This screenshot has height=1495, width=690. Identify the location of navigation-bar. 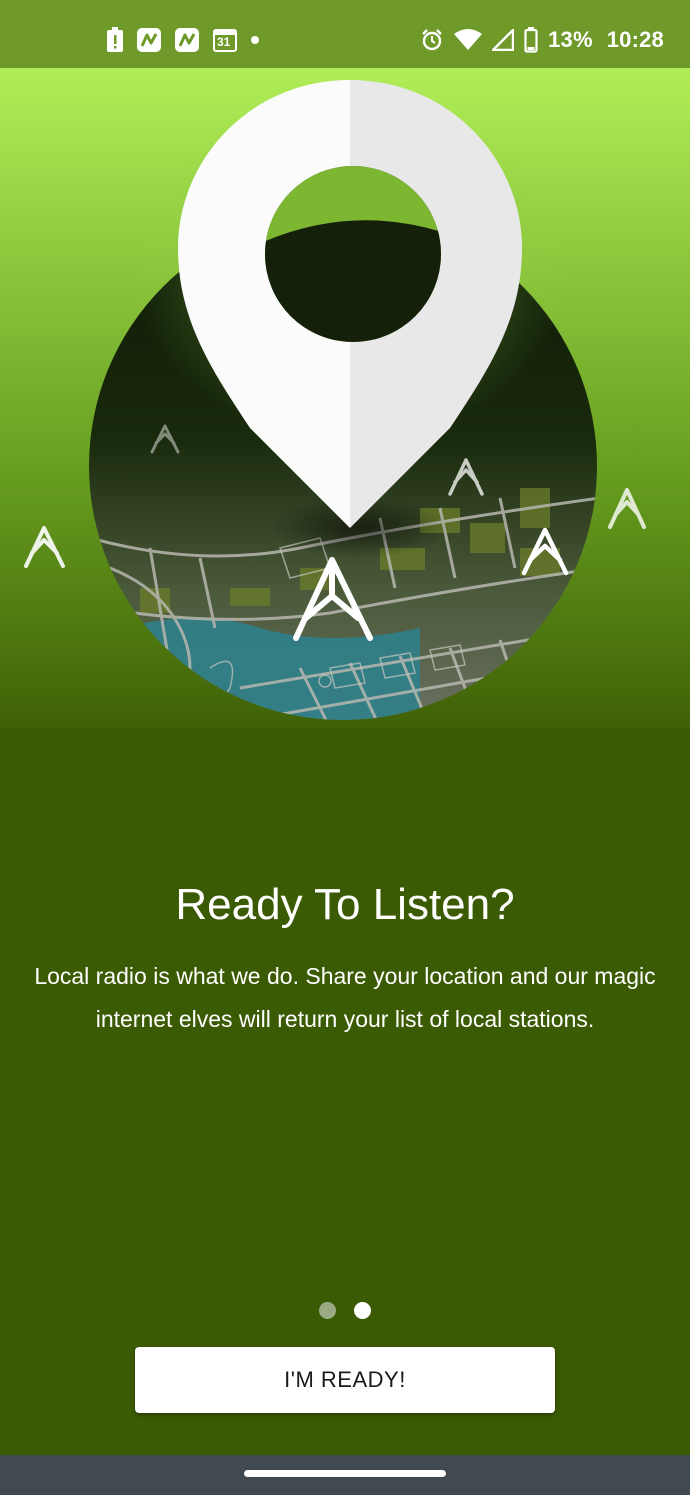
(345, 1475).